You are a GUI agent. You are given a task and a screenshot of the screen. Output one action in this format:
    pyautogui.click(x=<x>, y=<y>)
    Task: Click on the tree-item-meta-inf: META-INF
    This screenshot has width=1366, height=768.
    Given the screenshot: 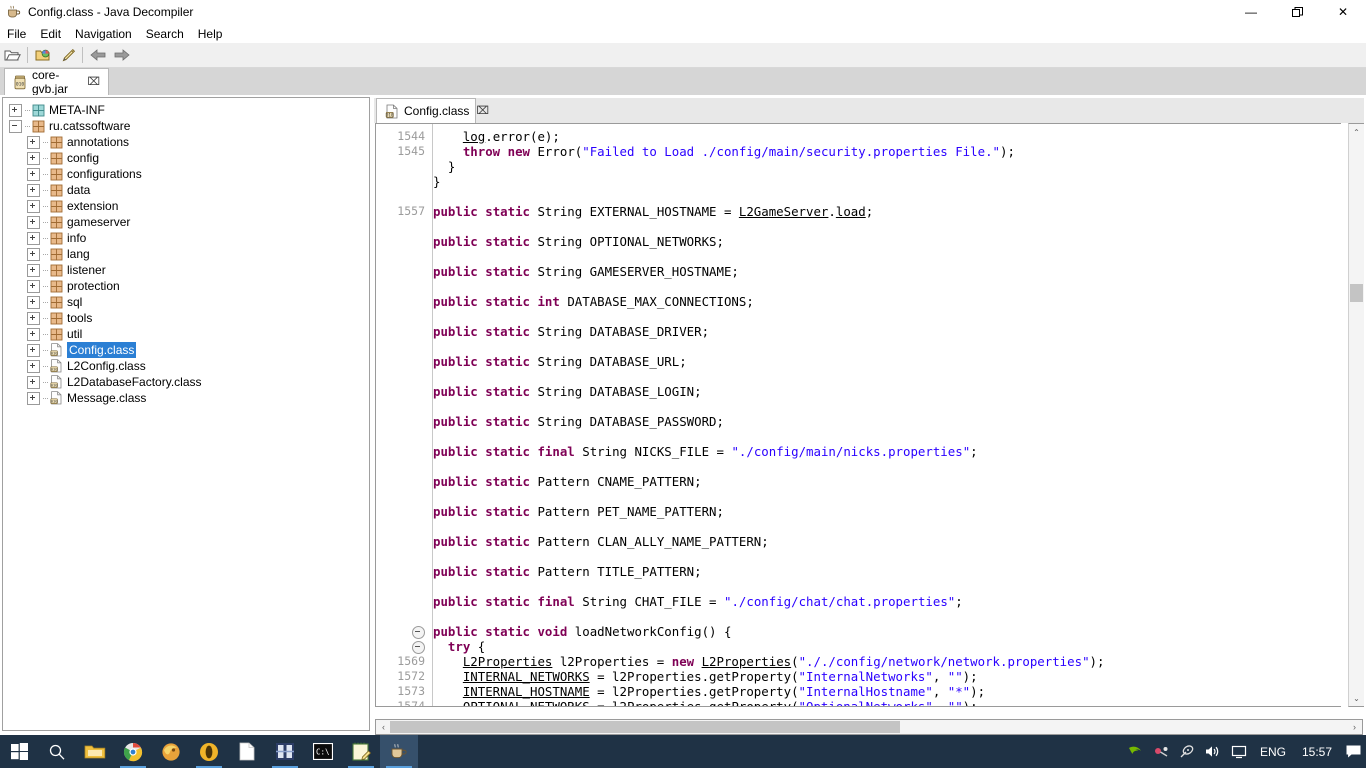 What is the action you would take?
    pyautogui.click(x=186, y=110)
    